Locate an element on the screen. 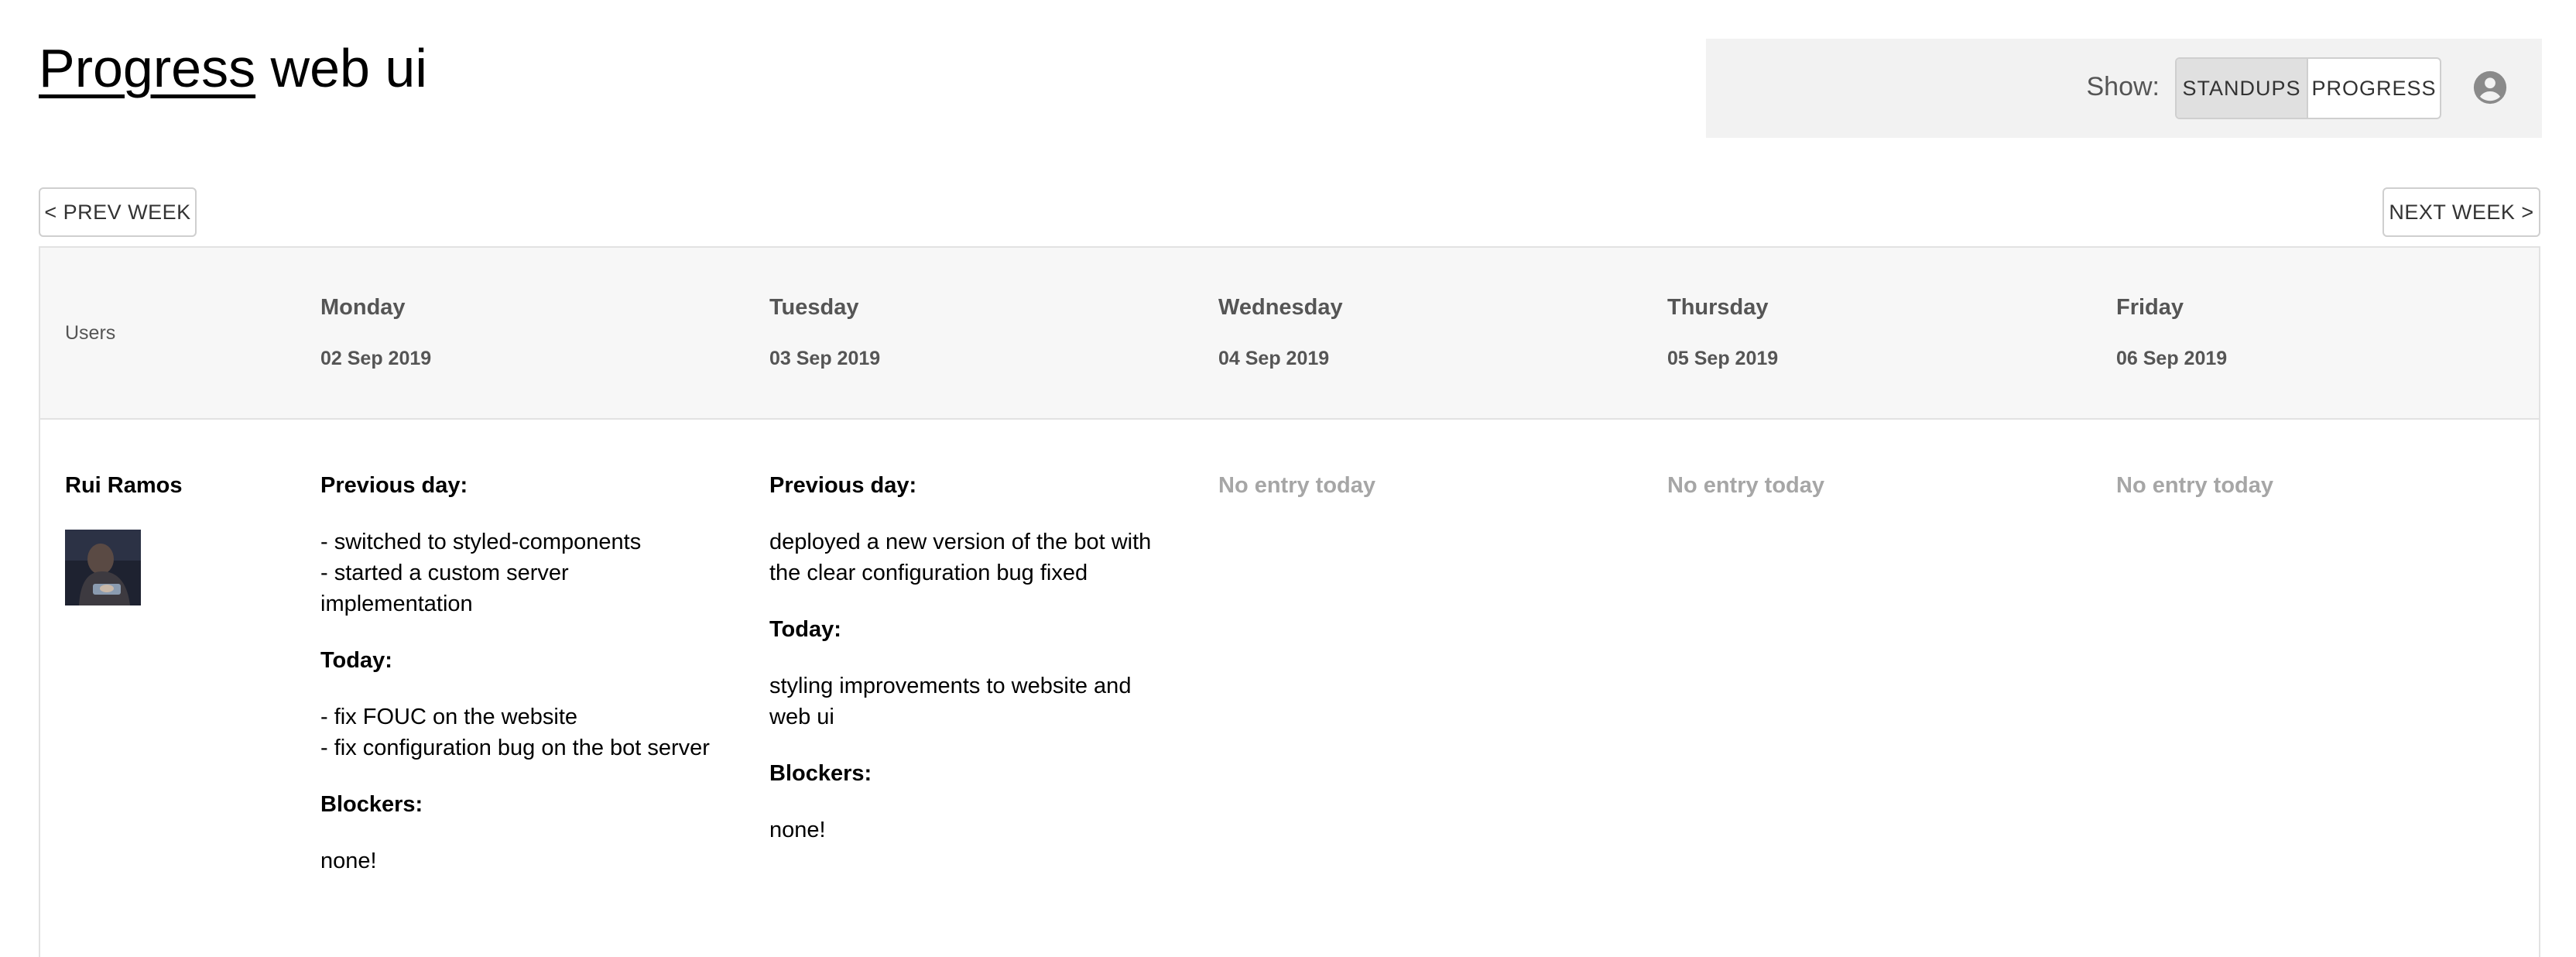 This screenshot has width=2576, height=957. day-name: Monday is located at coordinates (363, 307).